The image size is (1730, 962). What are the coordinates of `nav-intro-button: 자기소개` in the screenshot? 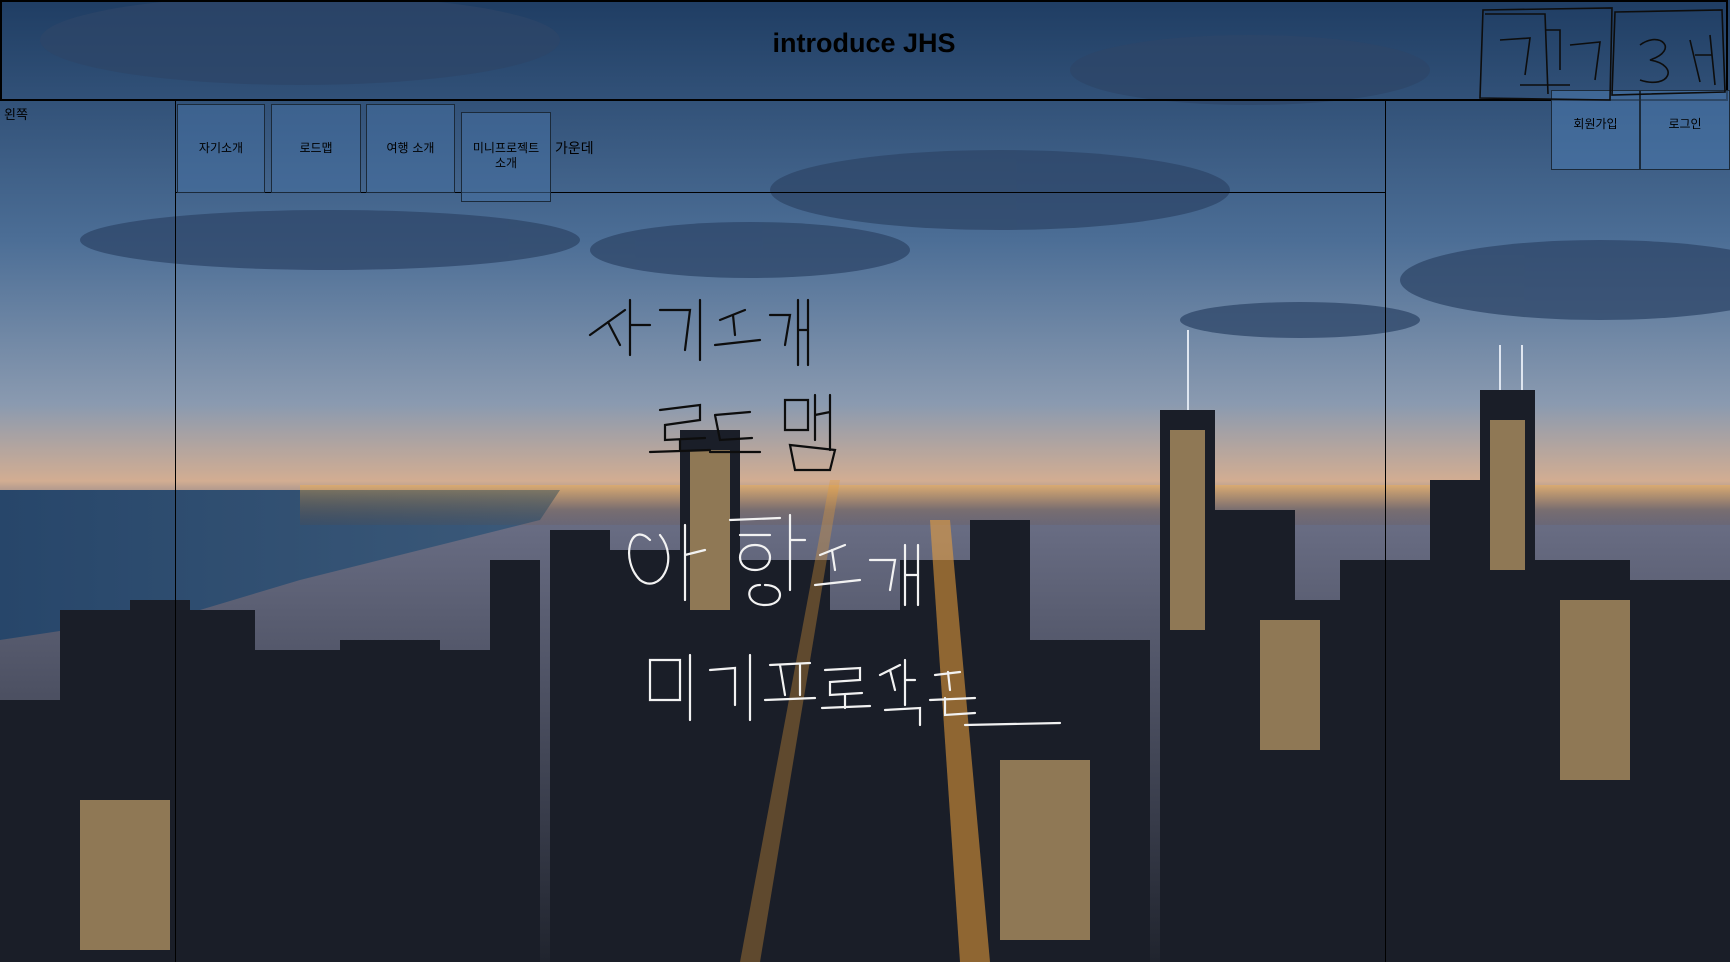 It's located at (221, 148).